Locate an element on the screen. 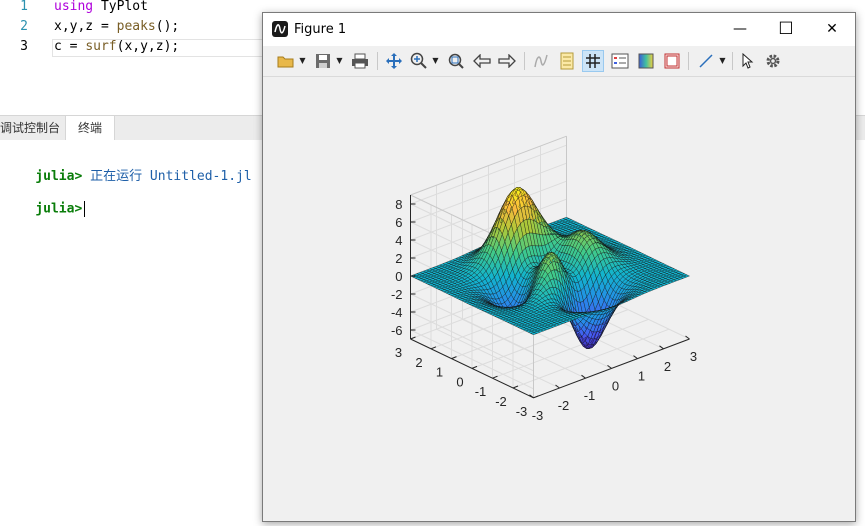  line-number: 1 is located at coordinates (24, 7).